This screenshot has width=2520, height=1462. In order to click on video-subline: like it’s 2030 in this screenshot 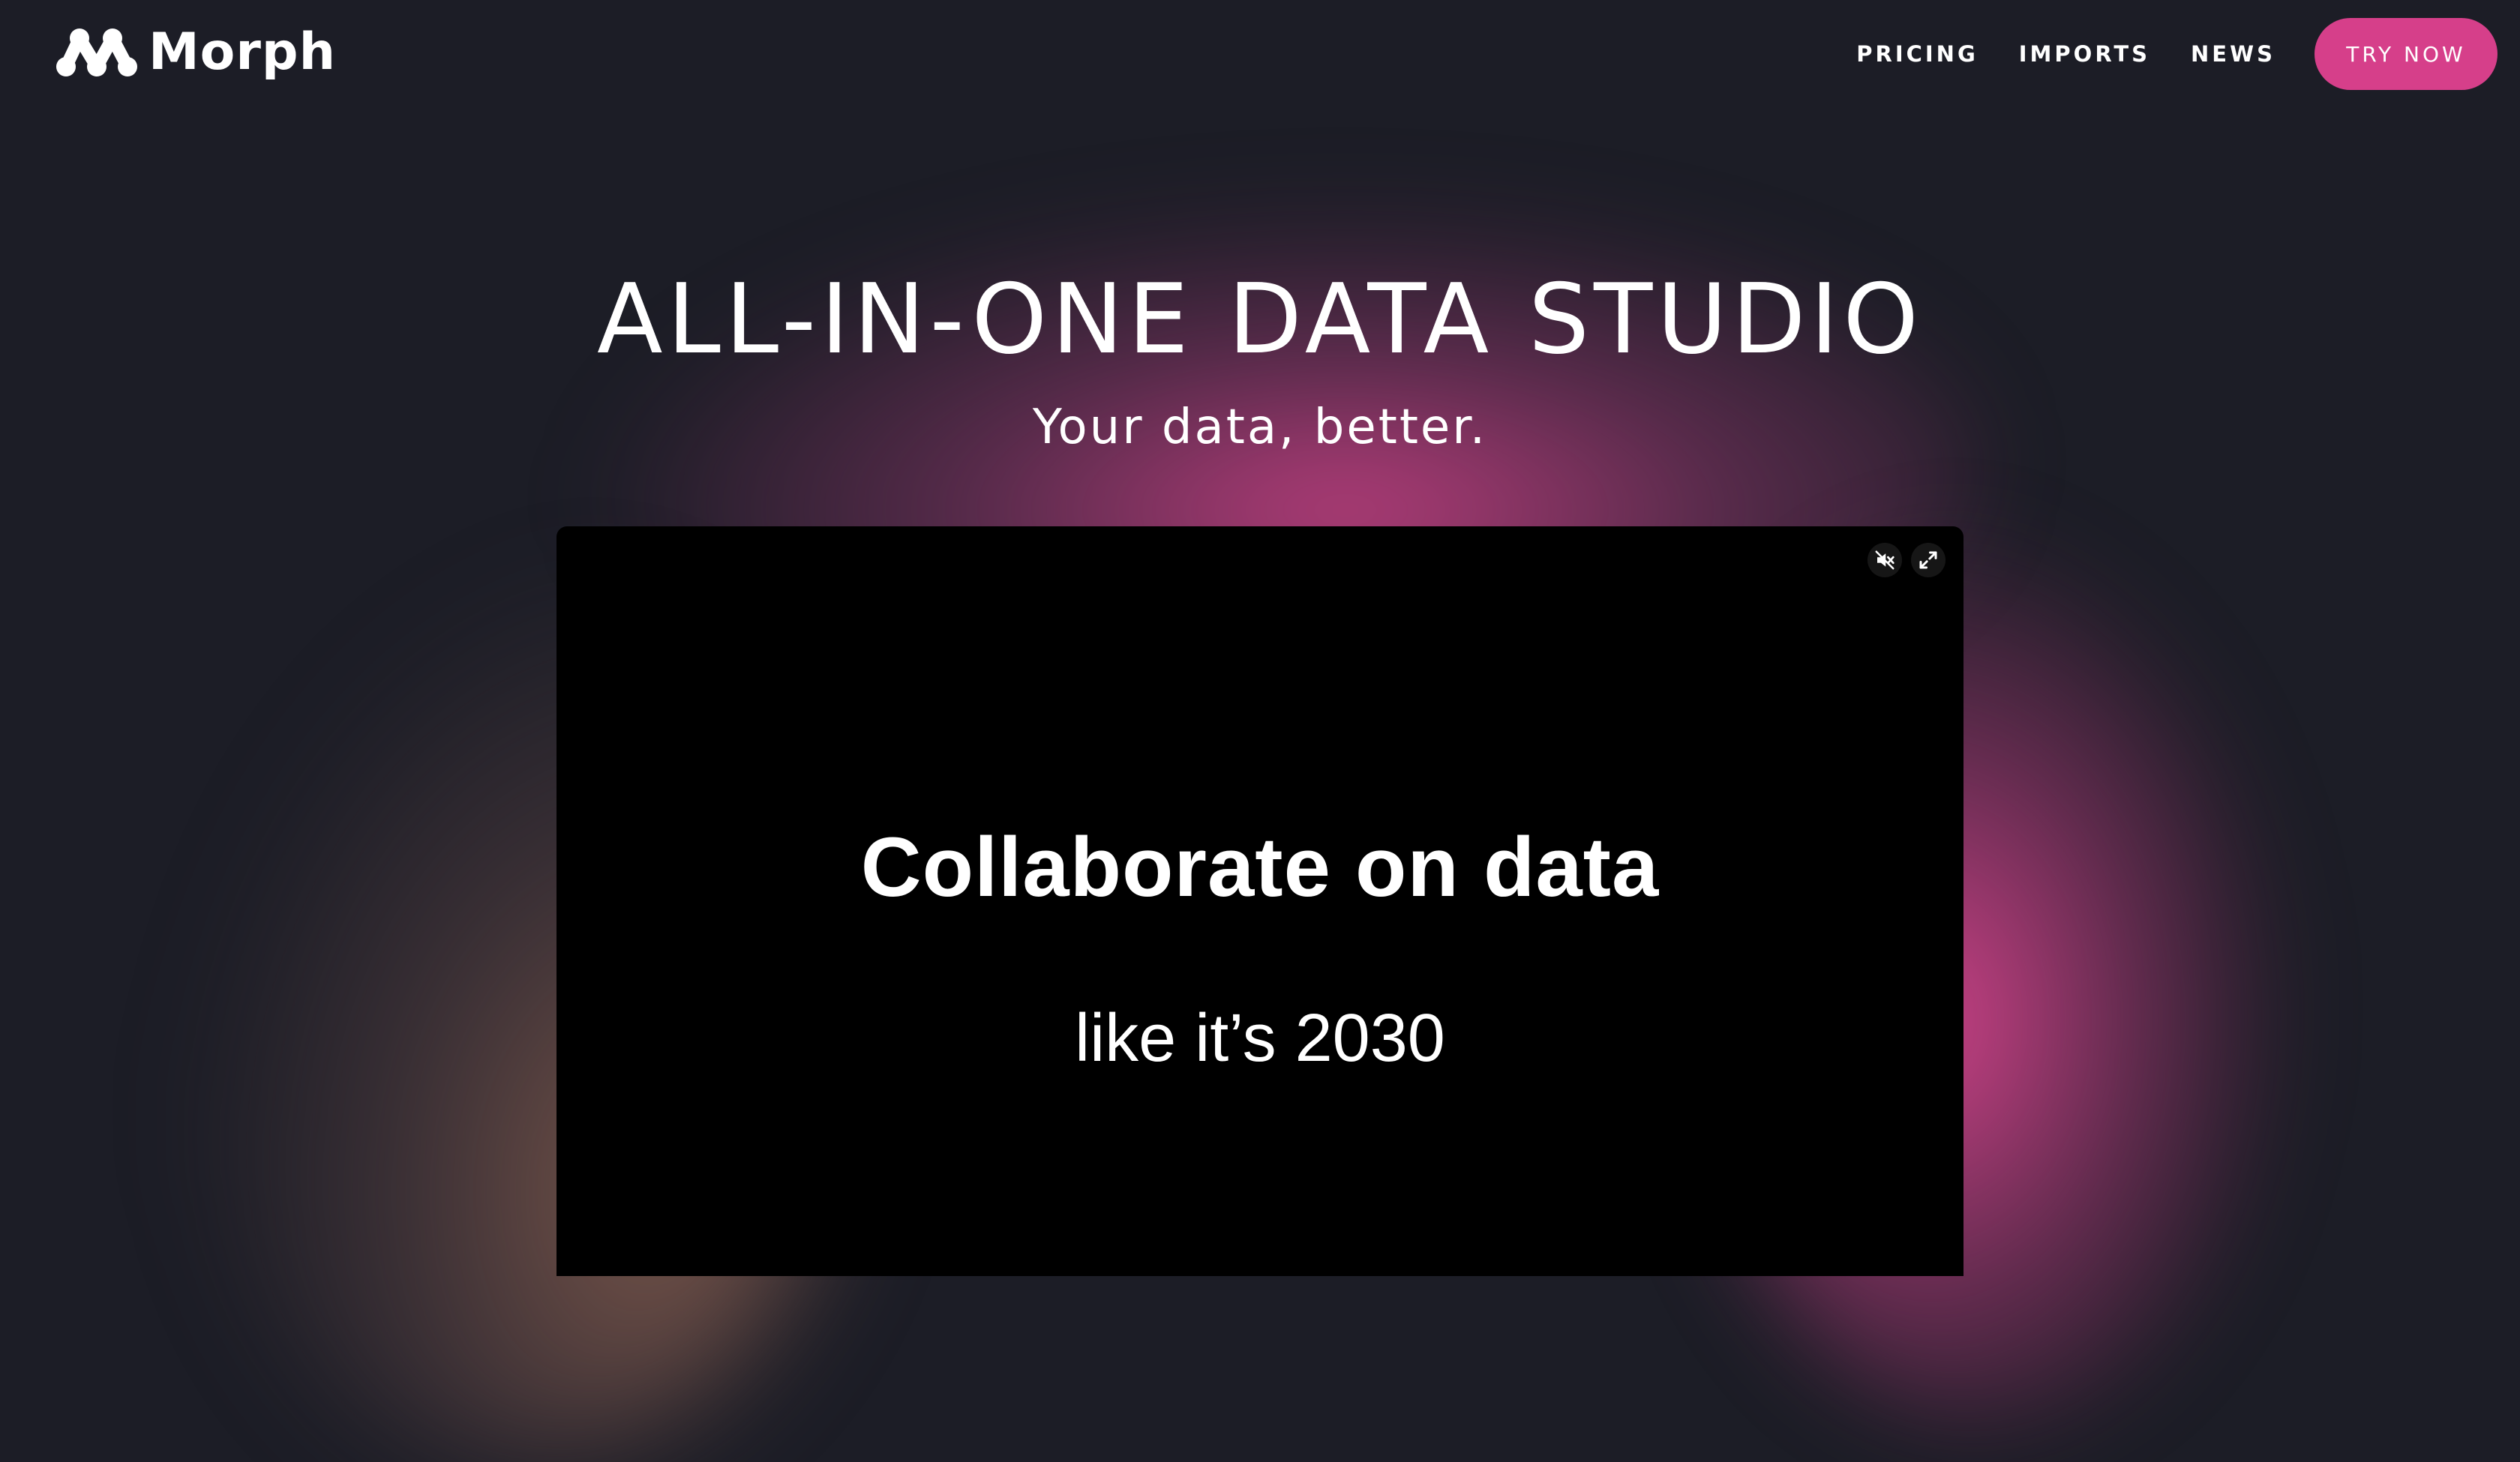, I will do `click(1260, 1038)`.